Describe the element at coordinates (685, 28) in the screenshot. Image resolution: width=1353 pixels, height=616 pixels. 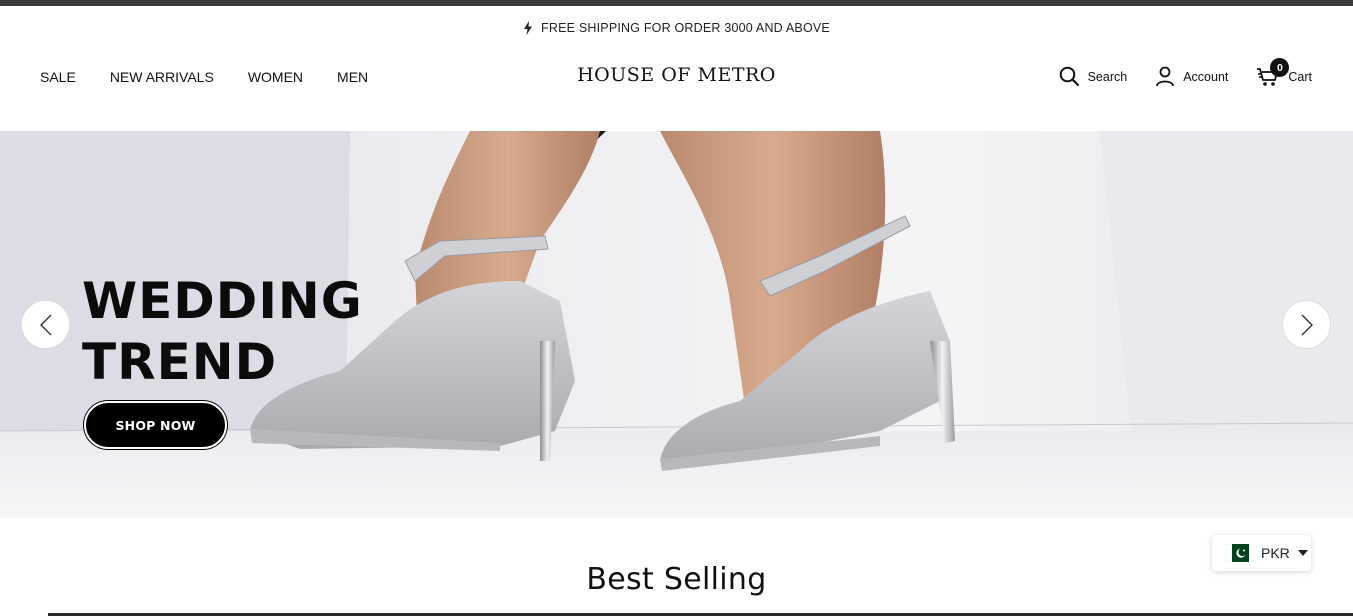
I see `announcement-text: FREE SHIPPING FOR ORDER 3000 AND ABOVE` at that location.